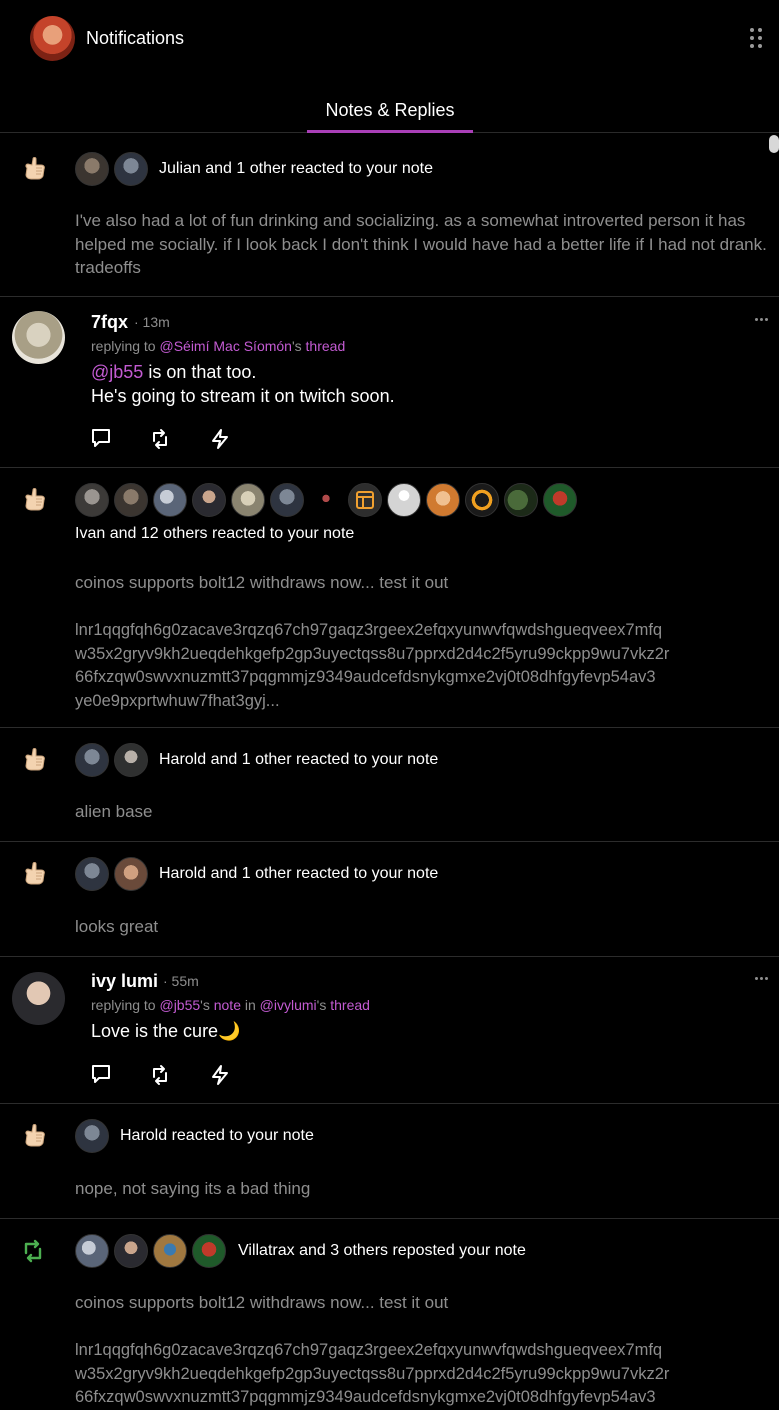 The height and width of the screenshot is (1410, 779). What do you see at coordinates (390, 131) in the screenshot?
I see `active-tab-indicator` at bounding box center [390, 131].